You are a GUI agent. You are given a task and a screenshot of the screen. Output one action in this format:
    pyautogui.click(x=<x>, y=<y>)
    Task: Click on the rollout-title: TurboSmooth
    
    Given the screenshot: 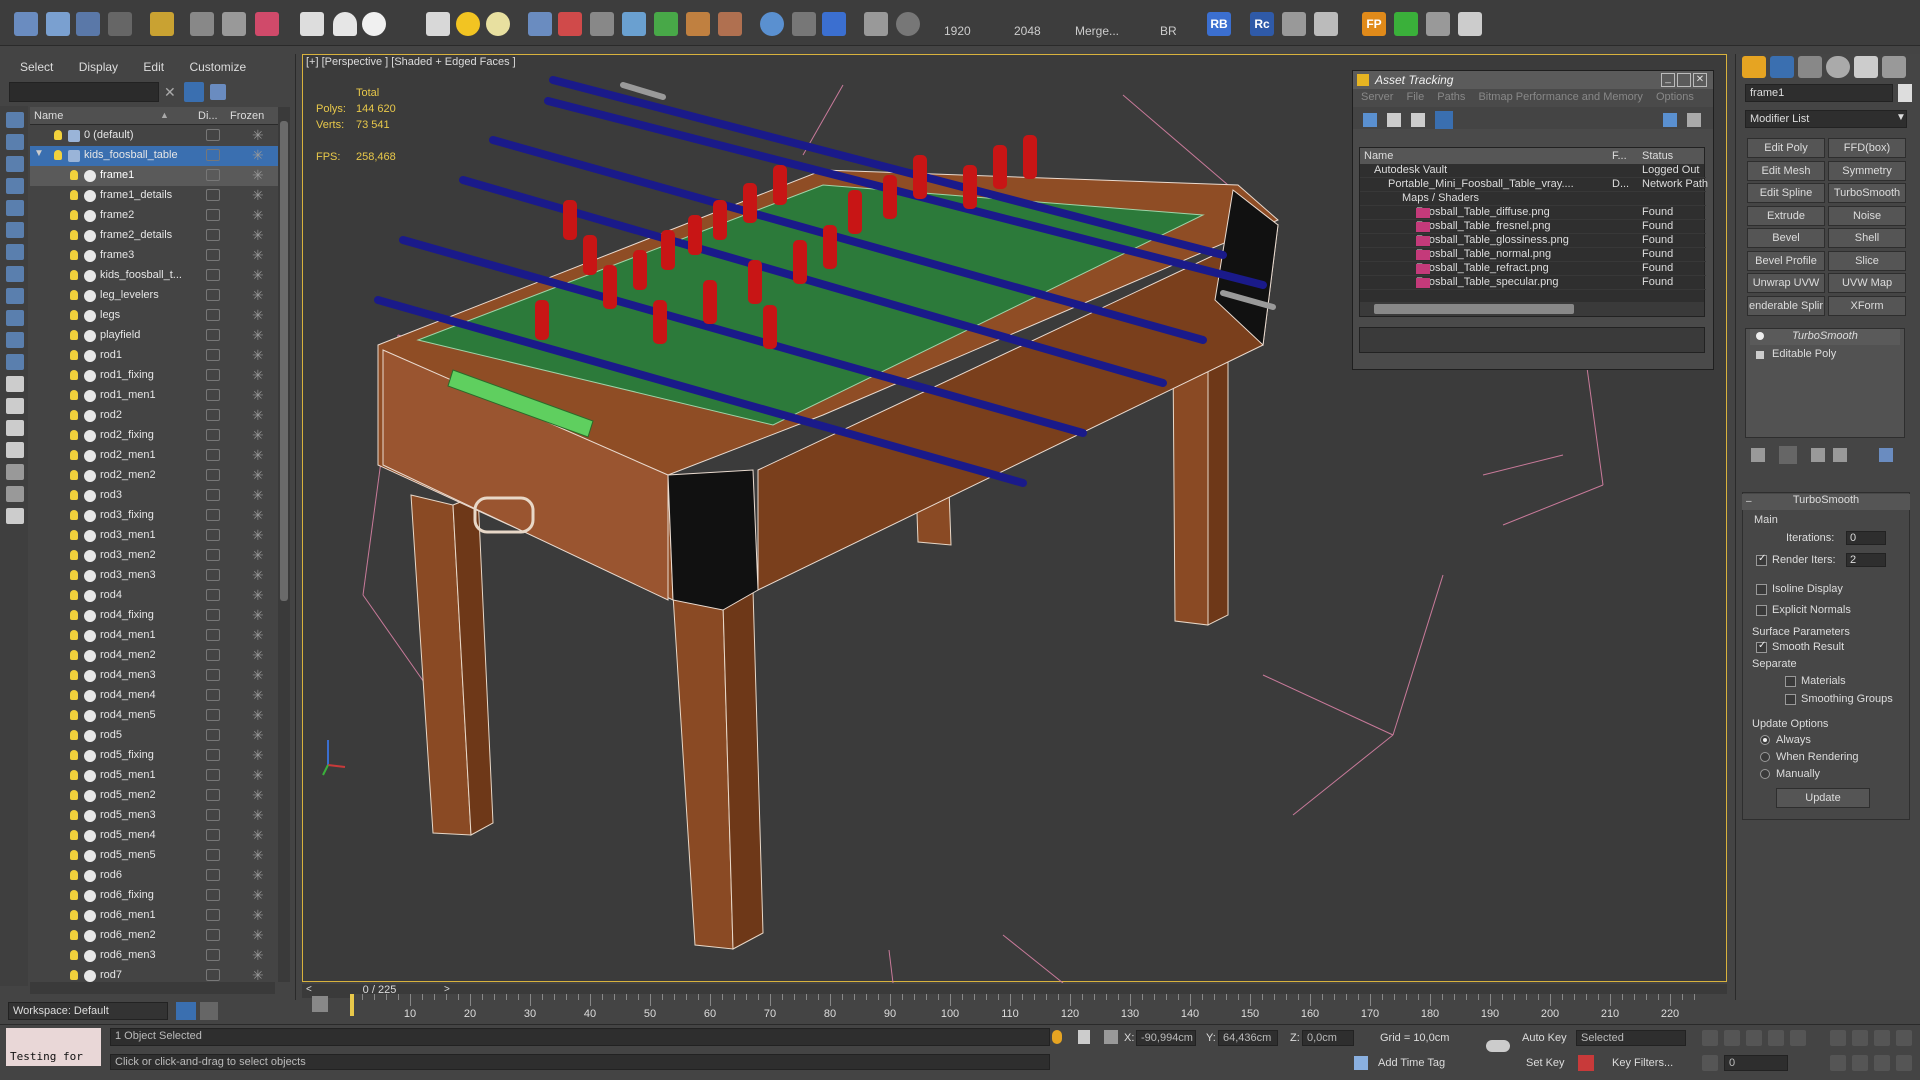 What is the action you would take?
    pyautogui.click(x=1826, y=502)
    